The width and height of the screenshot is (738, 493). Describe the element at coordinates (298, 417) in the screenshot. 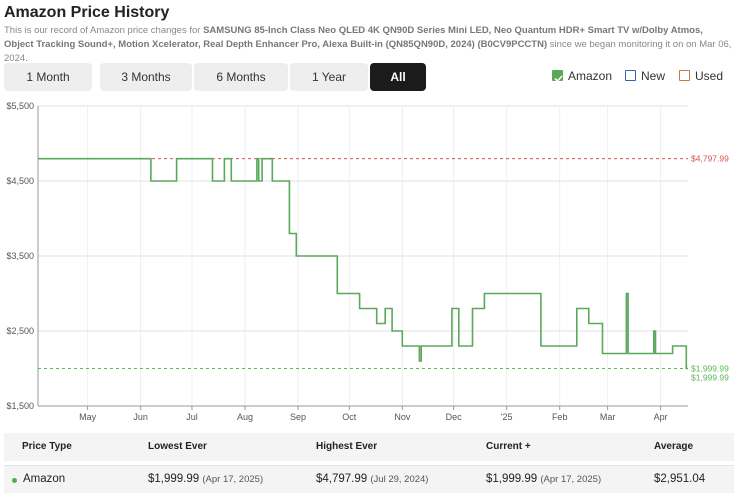

I see `x-tick-label: Sep` at that location.